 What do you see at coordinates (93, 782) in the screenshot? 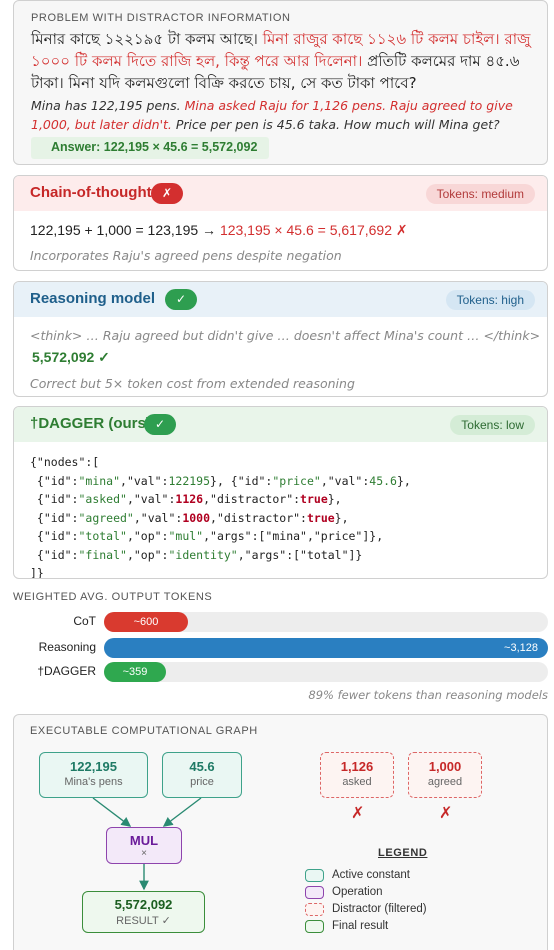
I see `node-label: Mina's pens` at bounding box center [93, 782].